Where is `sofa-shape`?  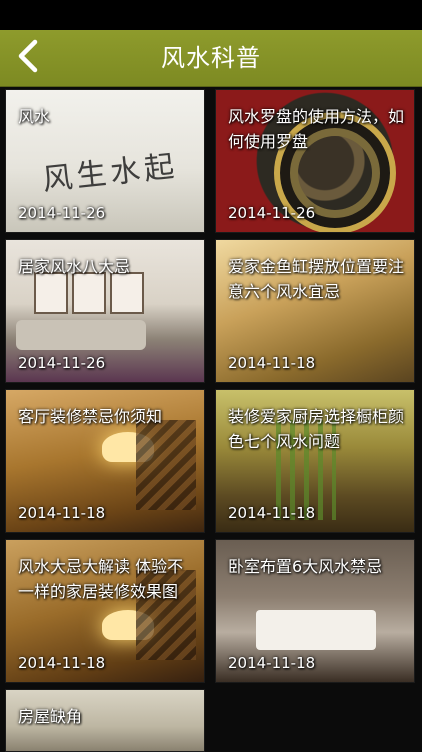
sofa-shape is located at coordinates (81, 335).